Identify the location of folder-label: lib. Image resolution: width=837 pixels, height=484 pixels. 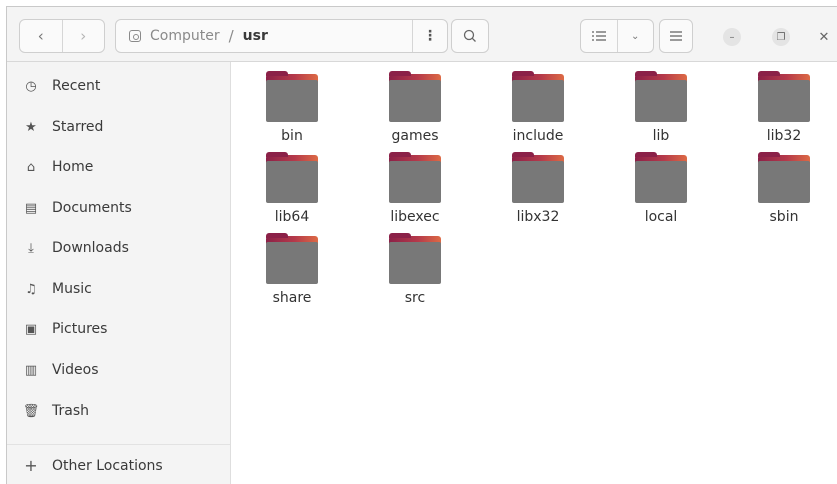
(661, 136).